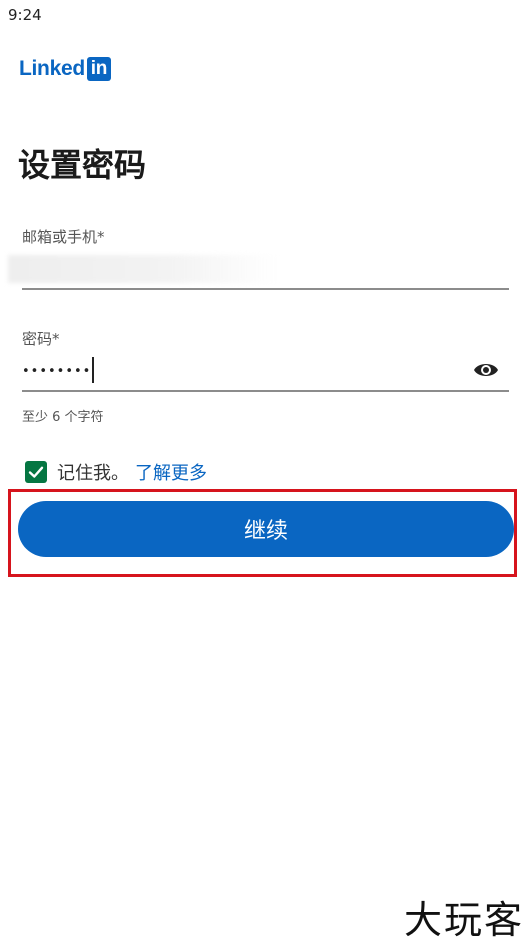  I want to click on check-icon, so click(36, 472).